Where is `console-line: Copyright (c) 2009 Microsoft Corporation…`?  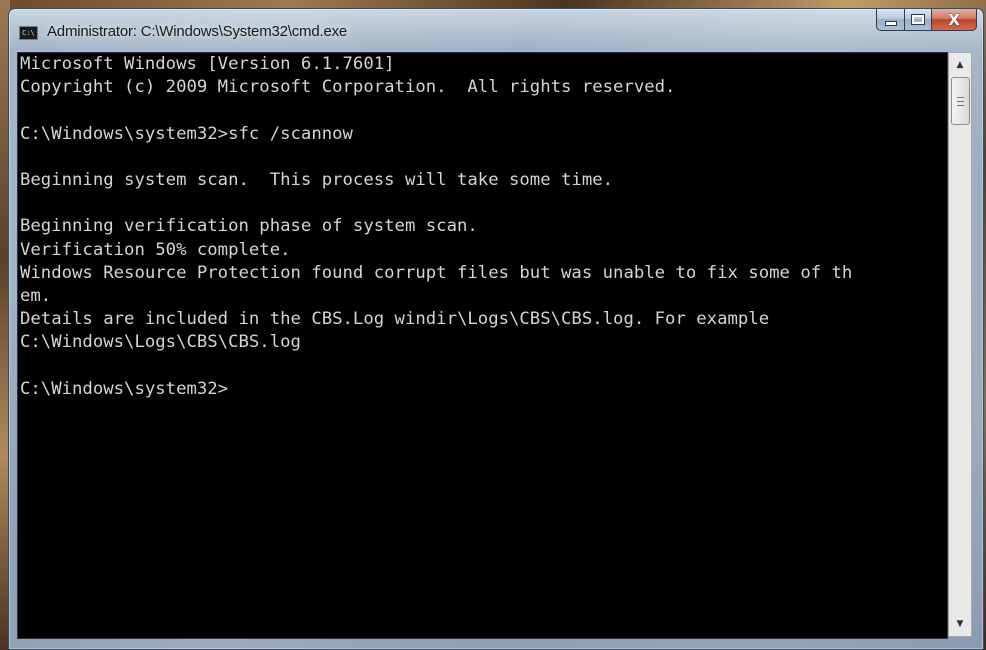 console-line: Copyright (c) 2009 Microsoft Corporation… is located at coordinates (348, 87).